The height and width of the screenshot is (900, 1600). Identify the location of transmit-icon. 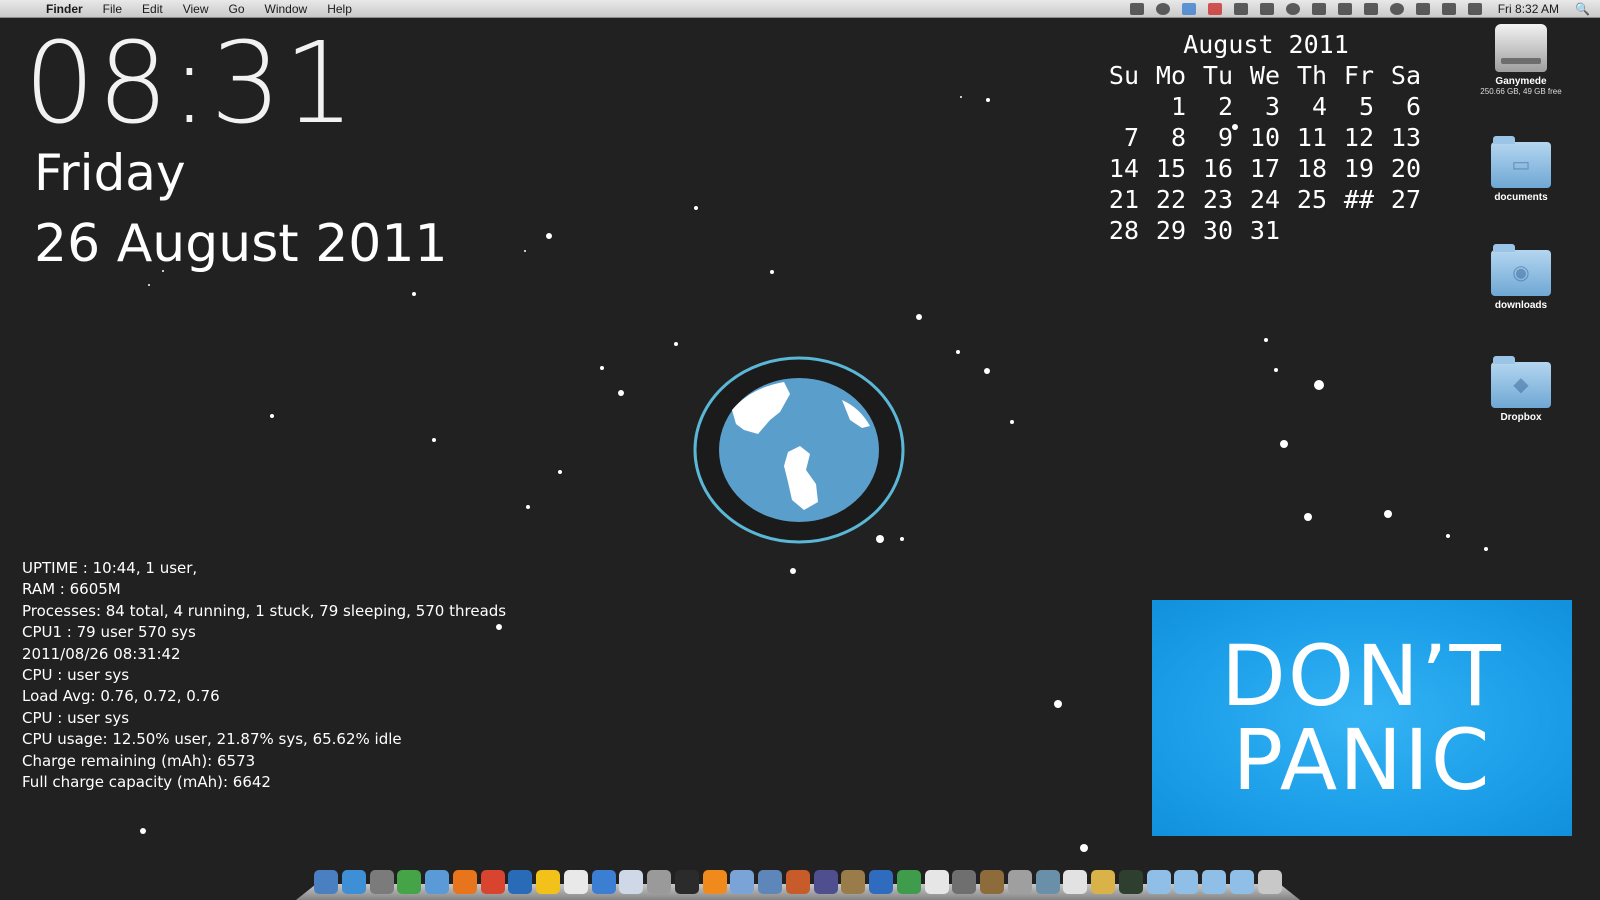
(742, 882).